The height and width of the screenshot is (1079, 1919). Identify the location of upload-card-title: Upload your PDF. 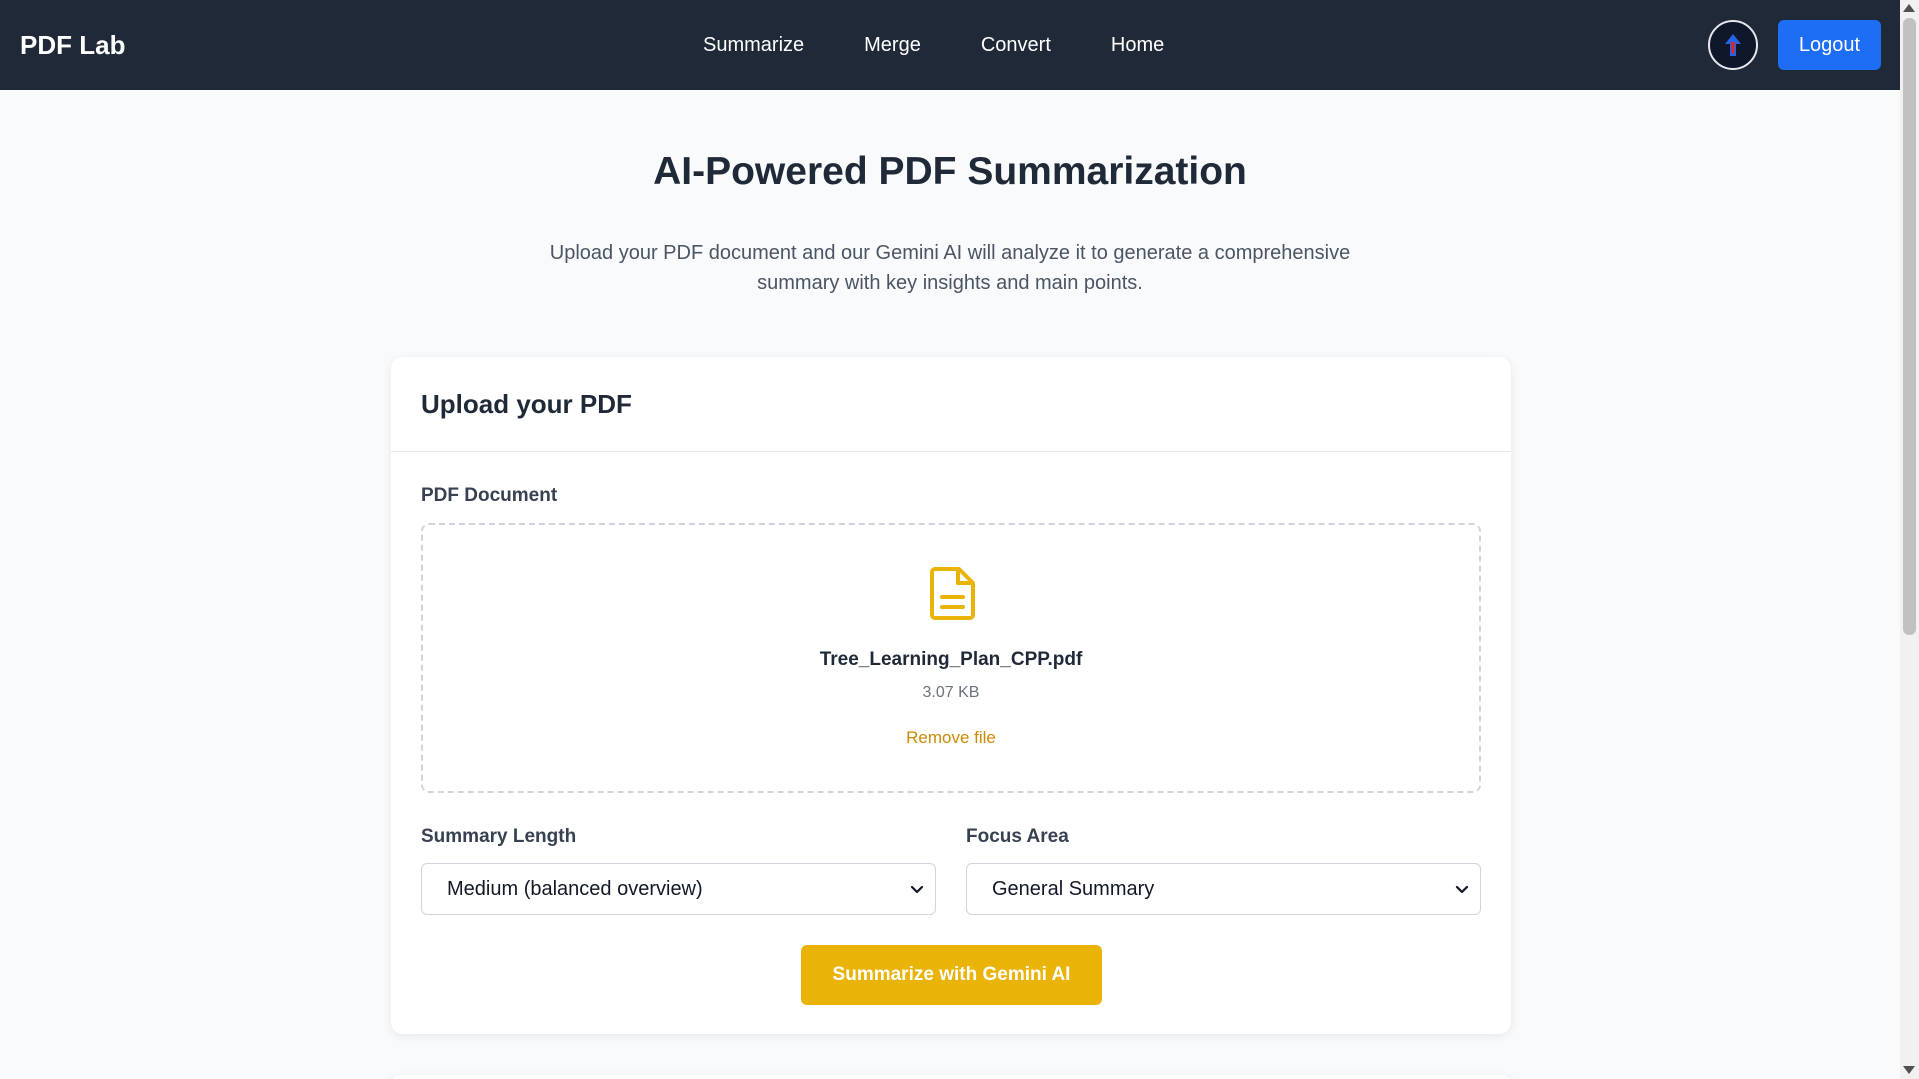
(951, 404).